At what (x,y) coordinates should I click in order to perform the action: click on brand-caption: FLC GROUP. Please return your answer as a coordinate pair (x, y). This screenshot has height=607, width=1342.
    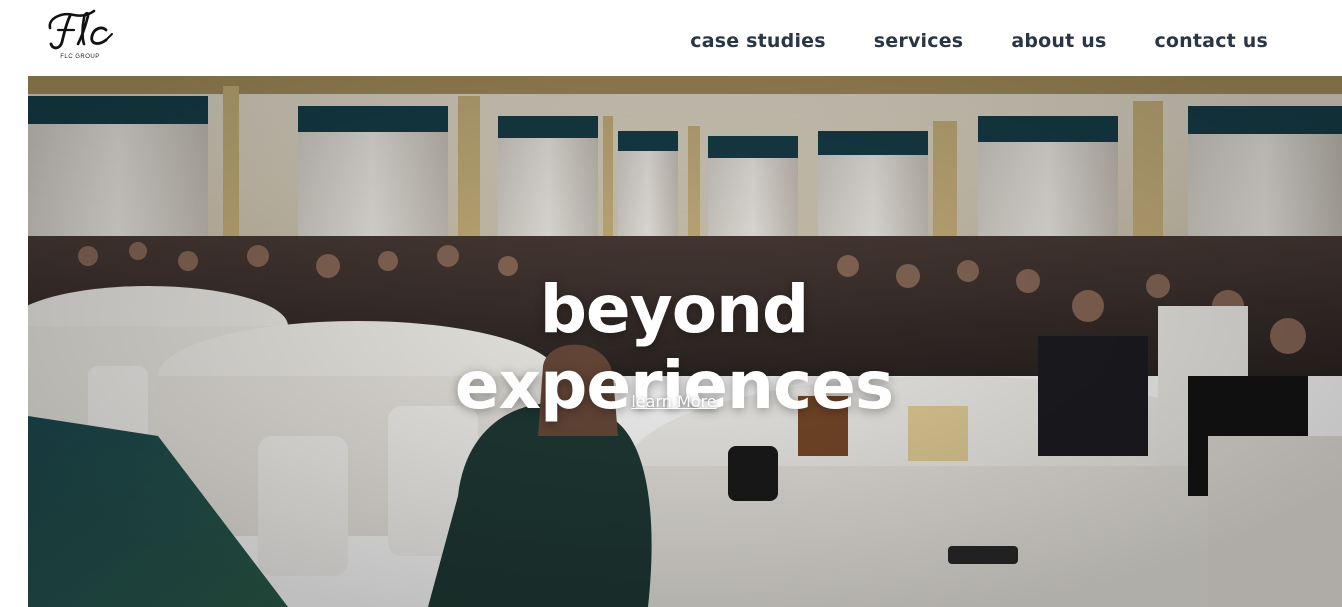
    Looking at the image, I should click on (80, 57).